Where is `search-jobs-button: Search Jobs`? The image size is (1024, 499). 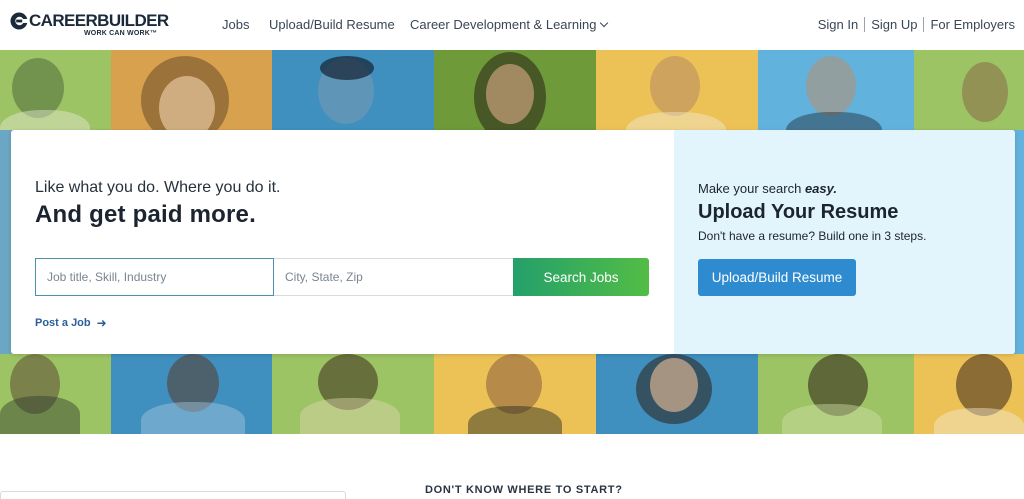 search-jobs-button: Search Jobs is located at coordinates (581, 277).